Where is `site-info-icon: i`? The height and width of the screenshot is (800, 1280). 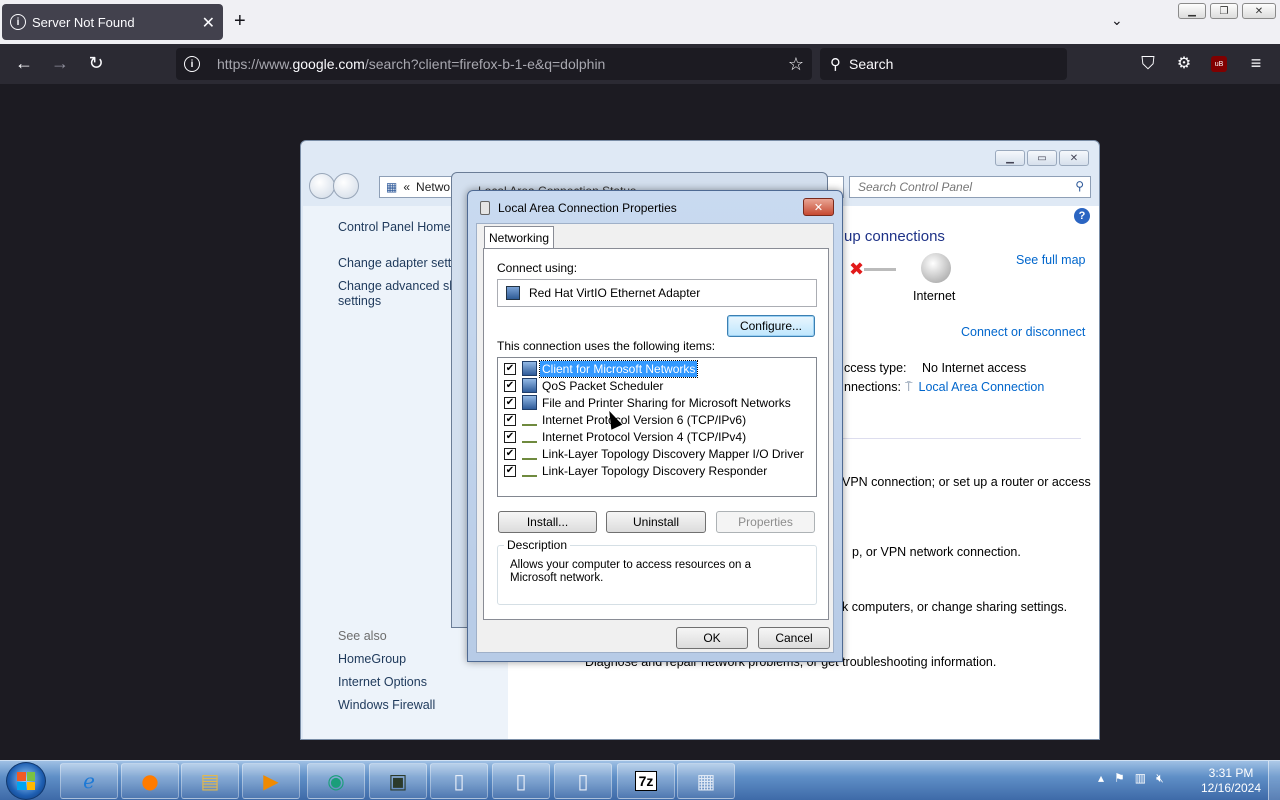 site-info-icon: i is located at coordinates (192, 64).